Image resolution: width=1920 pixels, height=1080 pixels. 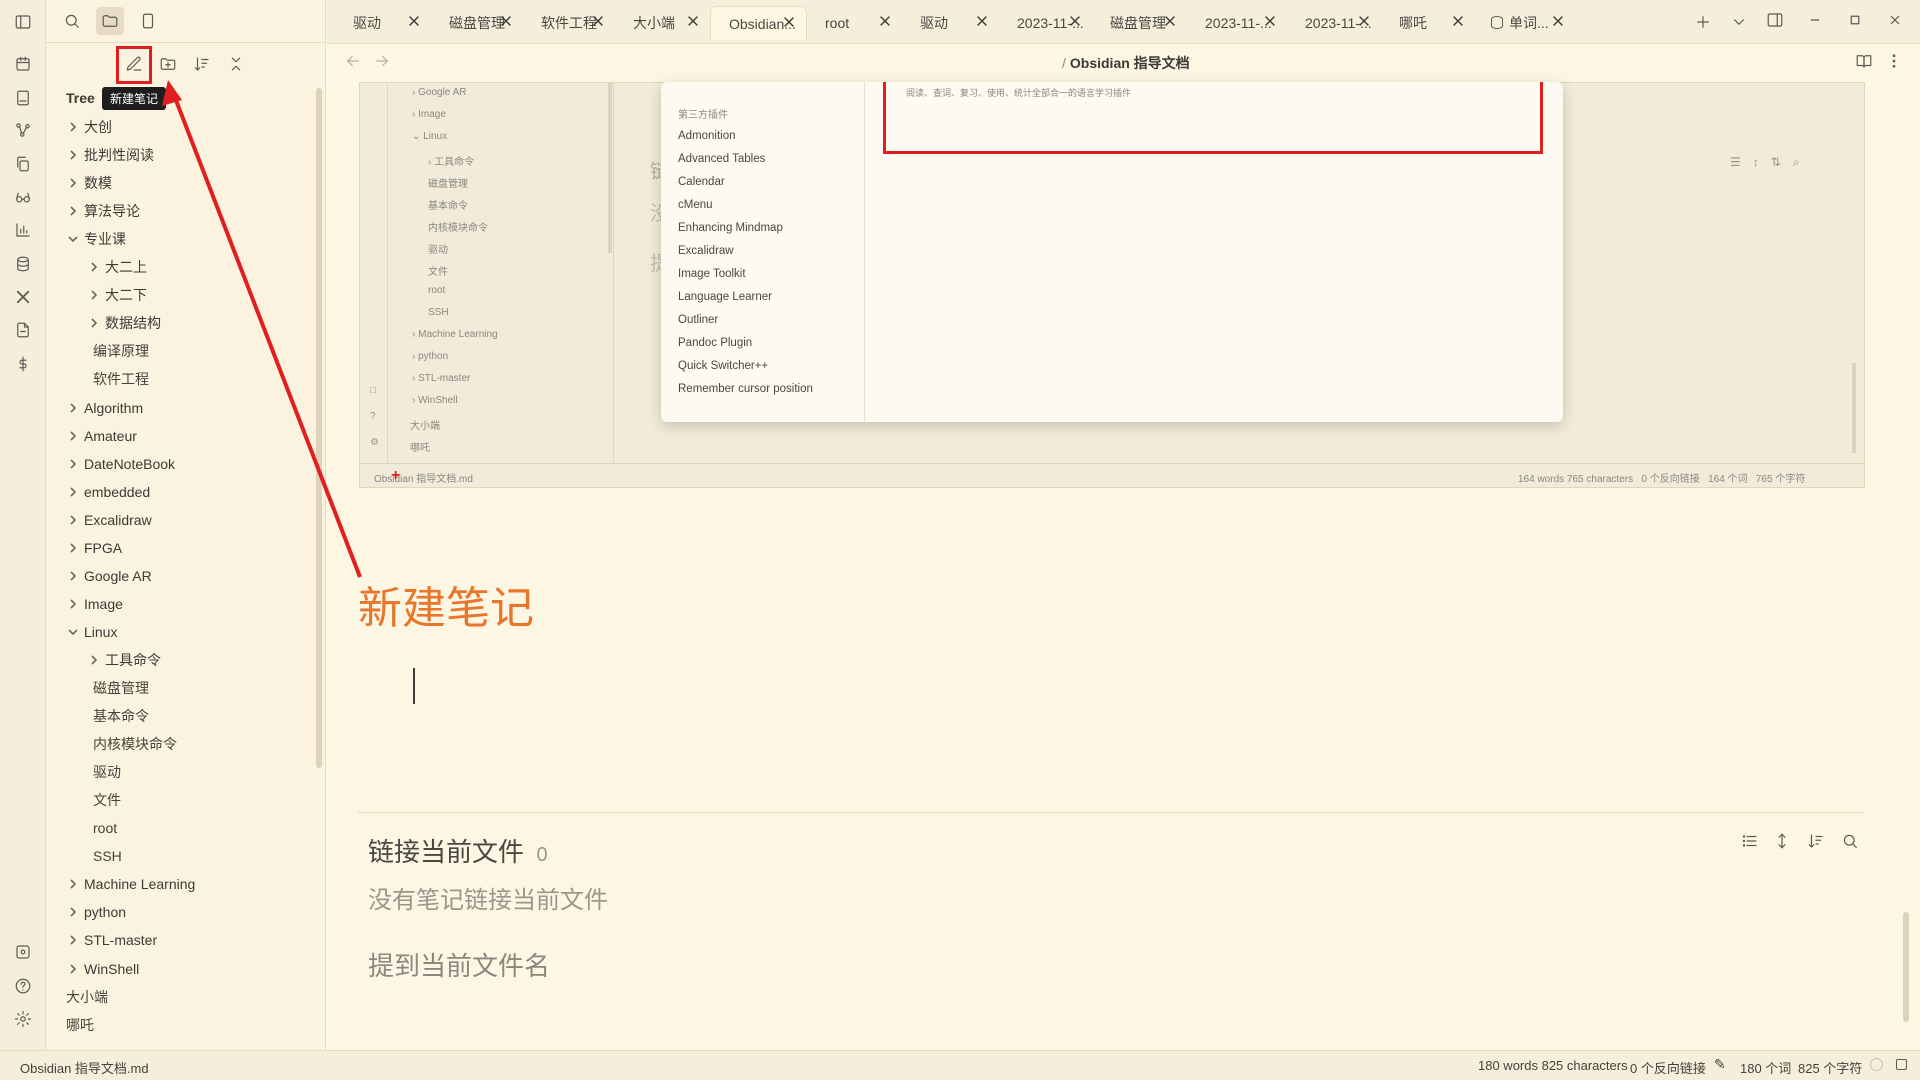 What do you see at coordinates (569, 23) in the screenshot?
I see `tab: 软件工程` at bounding box center [569, 23].